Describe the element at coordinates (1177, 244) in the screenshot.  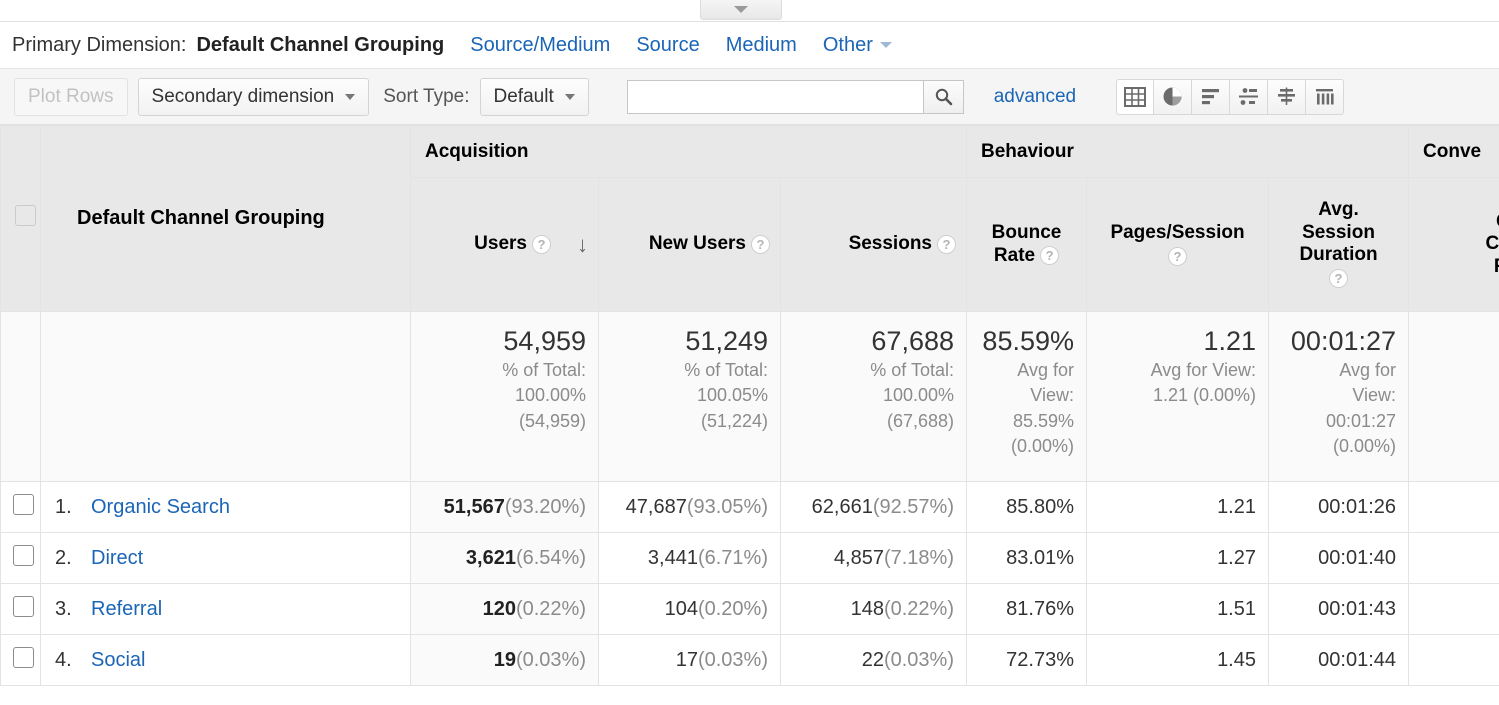
I see `pages-session-header: Pages/Session ?` at that location.